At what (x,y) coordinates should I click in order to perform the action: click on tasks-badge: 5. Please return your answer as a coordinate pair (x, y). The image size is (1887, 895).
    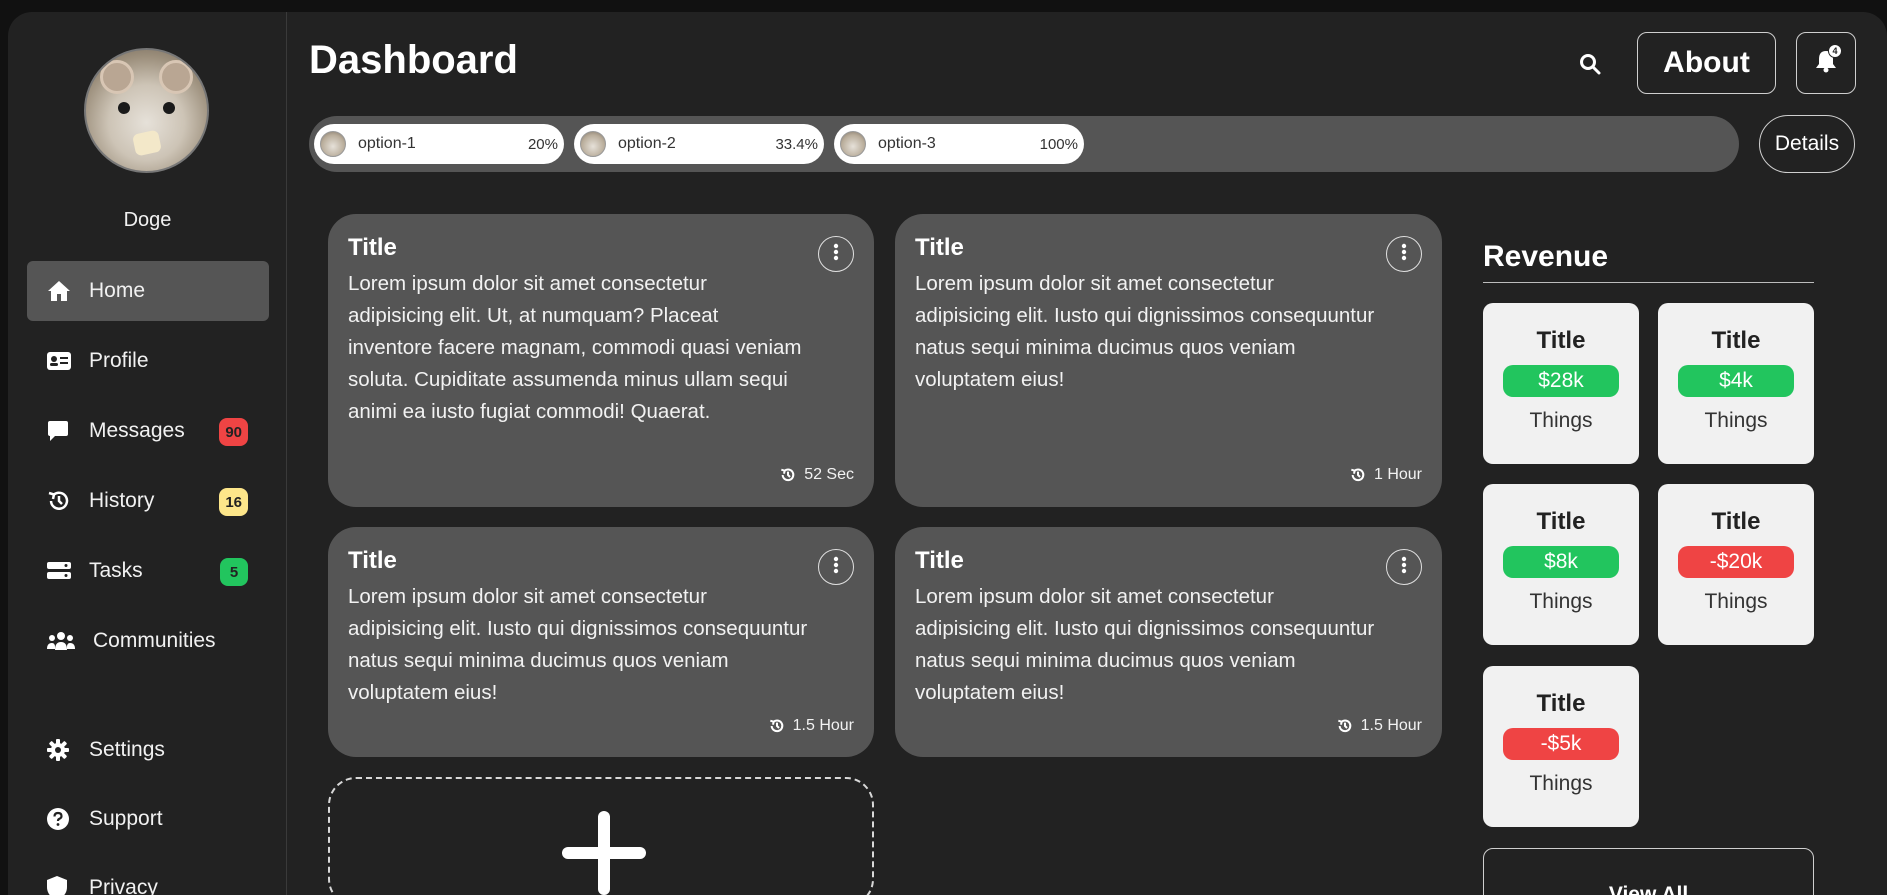
    Looking at the image, I should click on (234, 572).